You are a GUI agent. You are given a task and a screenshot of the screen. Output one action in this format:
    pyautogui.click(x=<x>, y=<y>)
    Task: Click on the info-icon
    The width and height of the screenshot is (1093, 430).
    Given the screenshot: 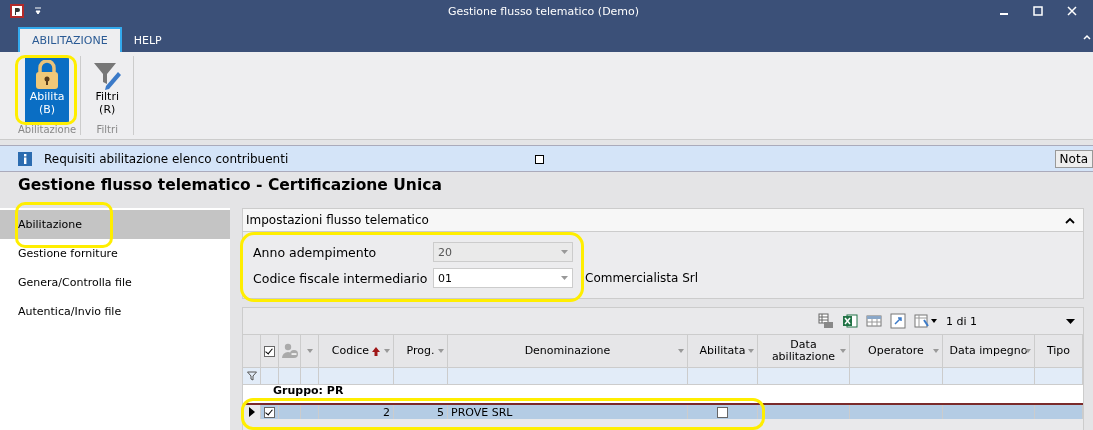 What is the action you would take?
    pyautogui.click(x=25, y=158)
    